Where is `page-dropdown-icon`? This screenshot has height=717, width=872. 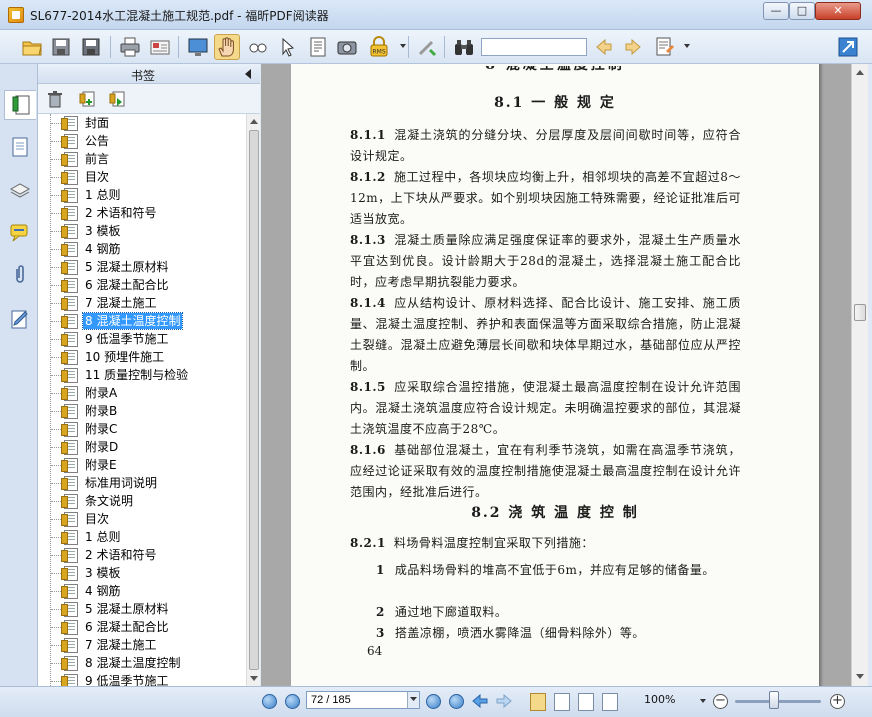 page-dropdown-icon is located at coordinates (413, 700).